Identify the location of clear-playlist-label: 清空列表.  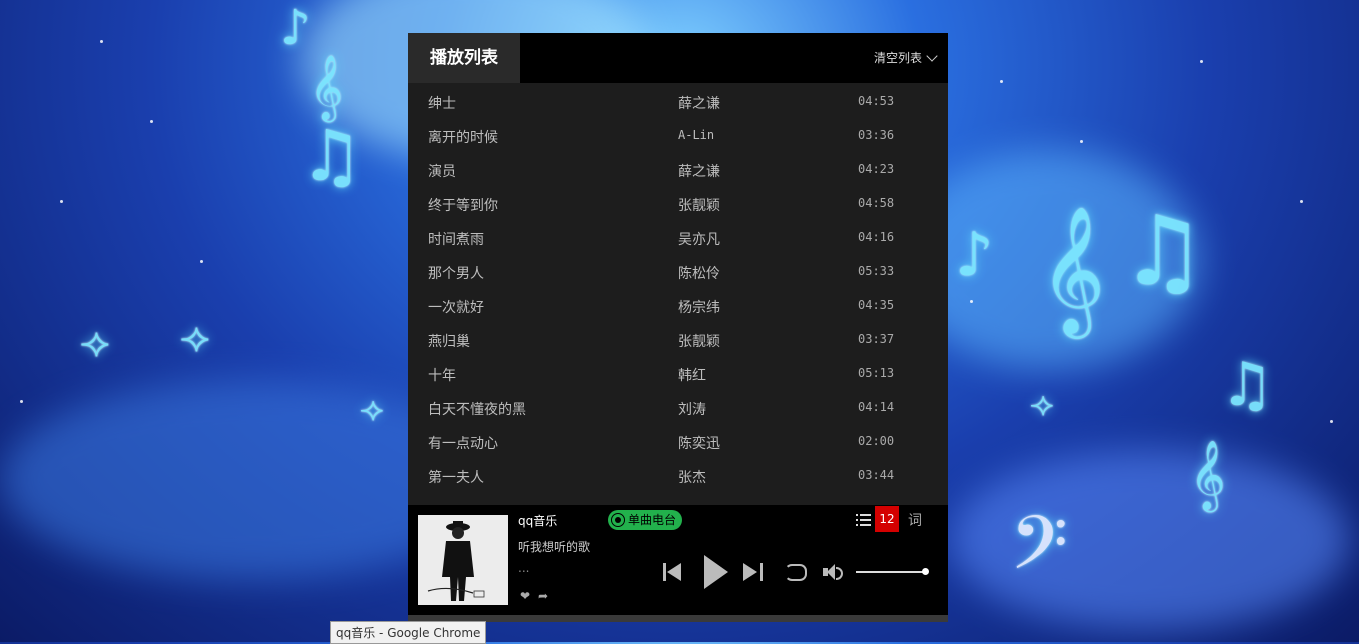
(897, 58).